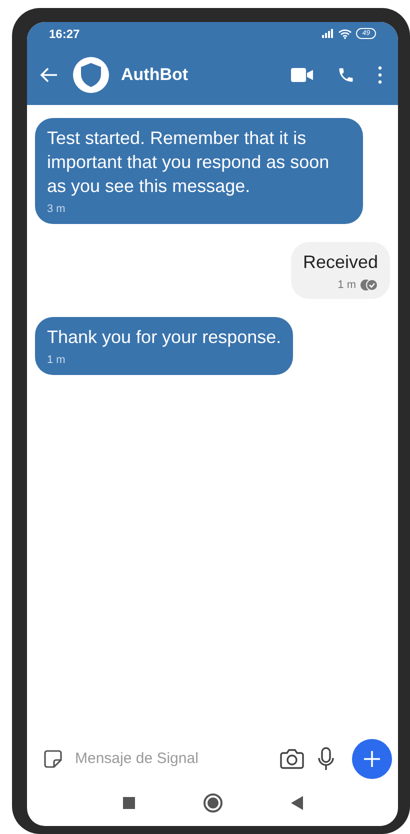 The image size is (410, 834). What do you see at coordinates (64, 34) in the screenshot?
I see `status-time: 16:27` at bounding box center [64, 34].